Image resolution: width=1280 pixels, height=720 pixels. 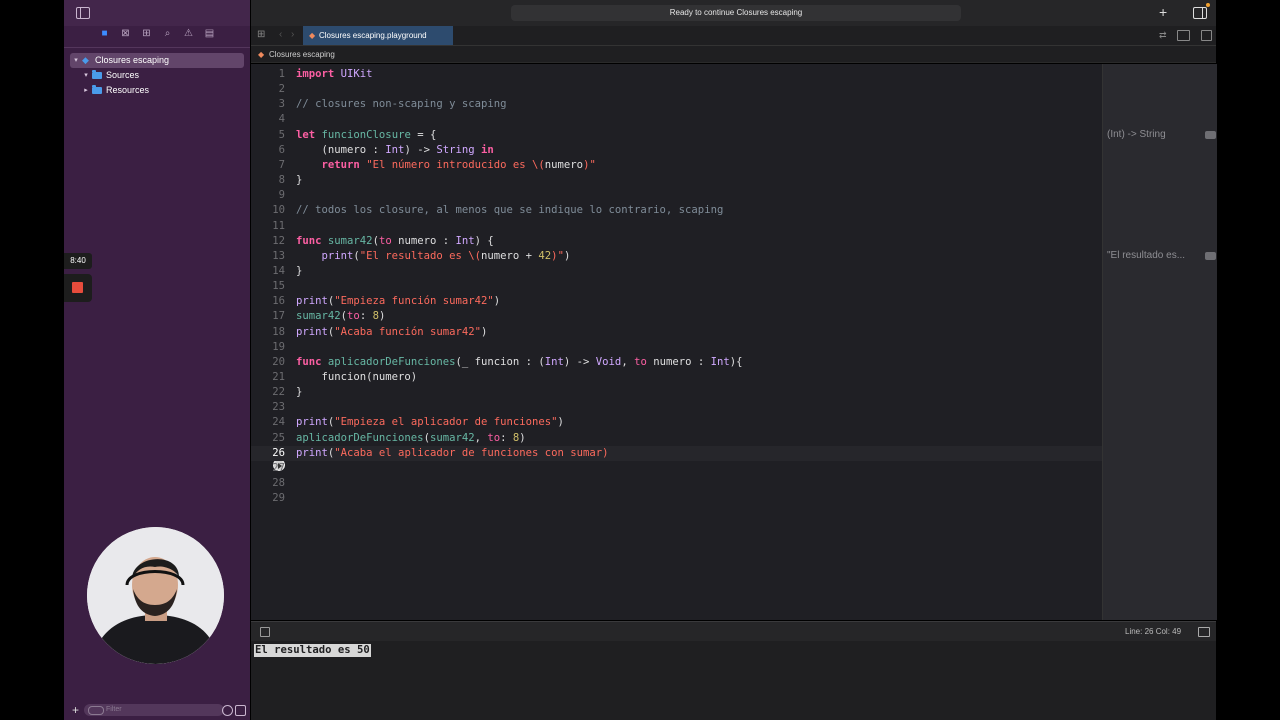 I want to click on code-line: 29, so click(x=676, y=498).